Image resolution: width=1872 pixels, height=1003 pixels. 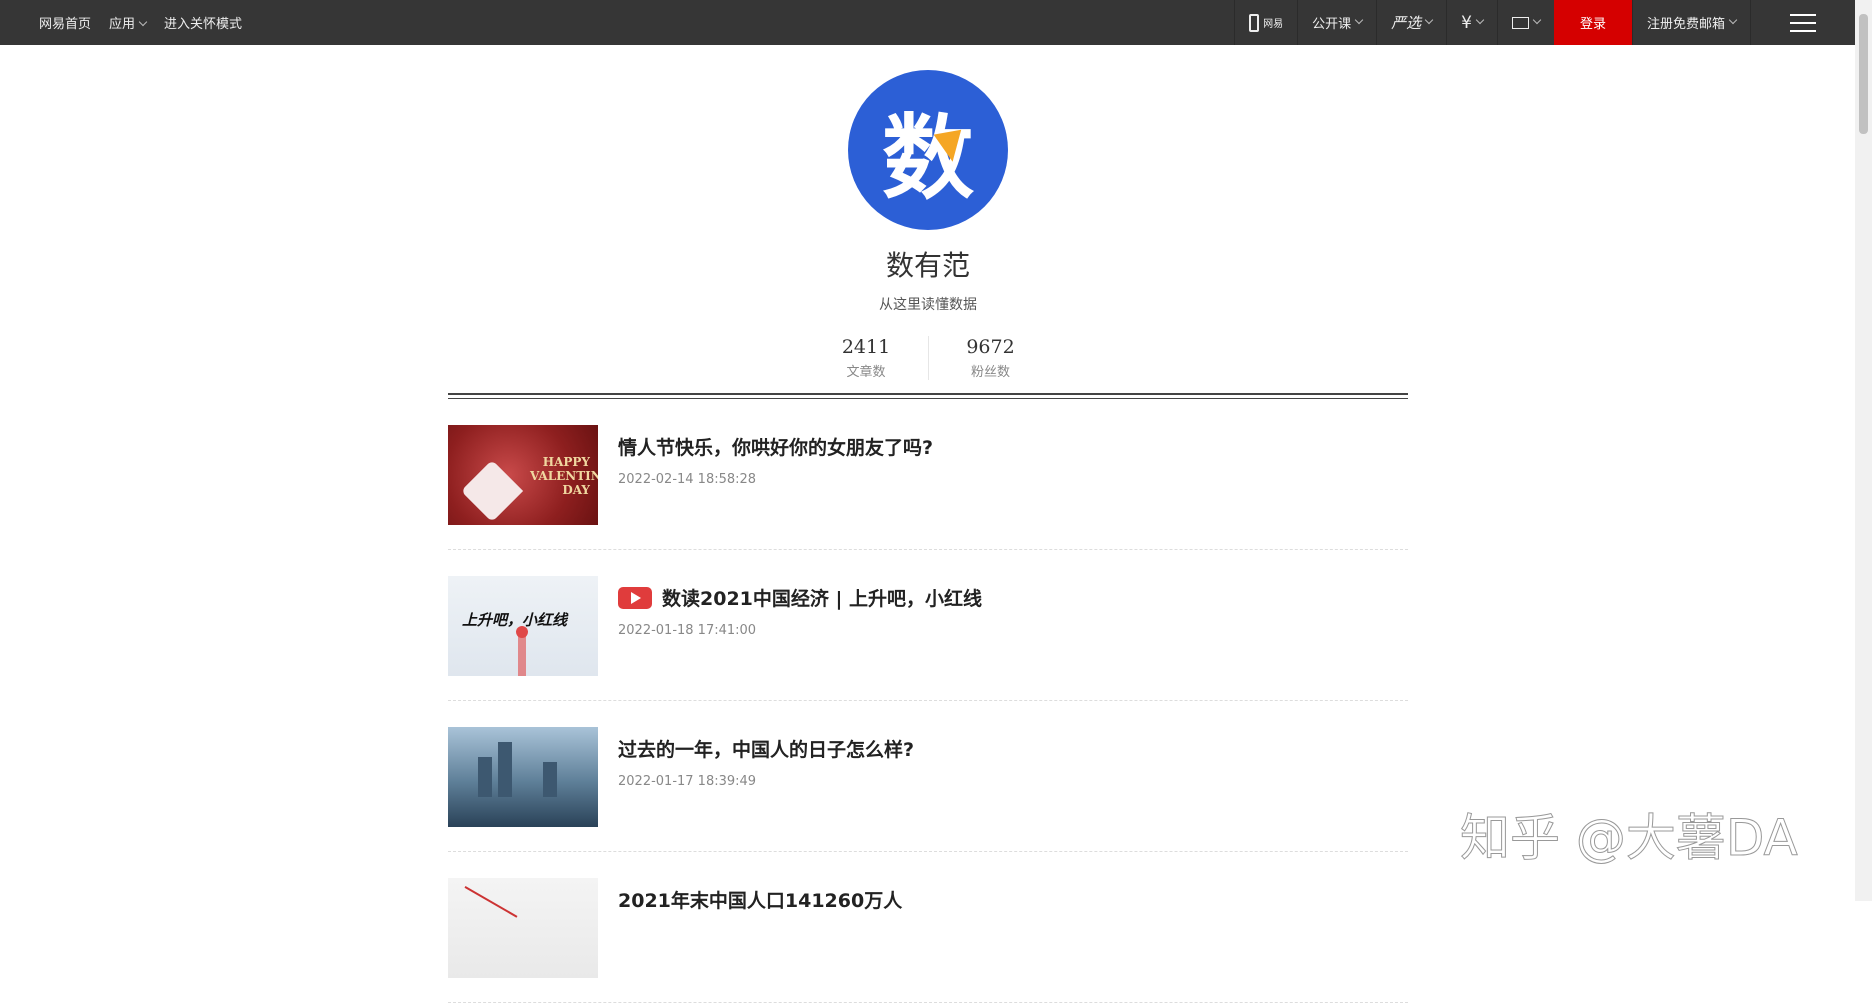 I want to click on open-course-menu: 公开课, so click(x=1336, y=22).